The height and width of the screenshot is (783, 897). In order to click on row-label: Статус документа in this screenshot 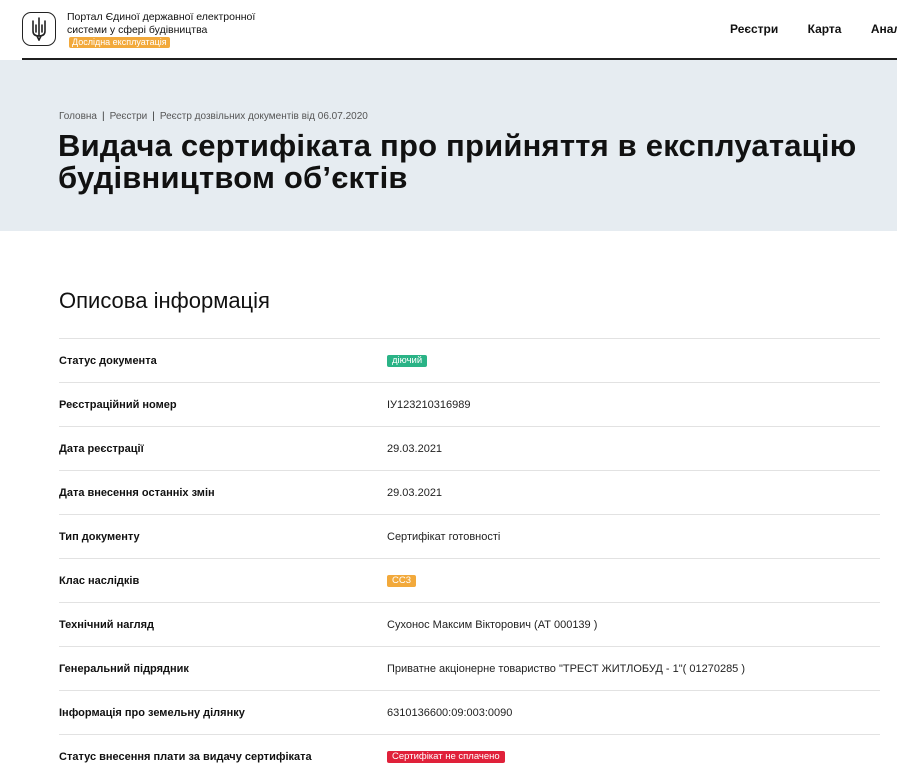, I will do `click(108, 360)`.